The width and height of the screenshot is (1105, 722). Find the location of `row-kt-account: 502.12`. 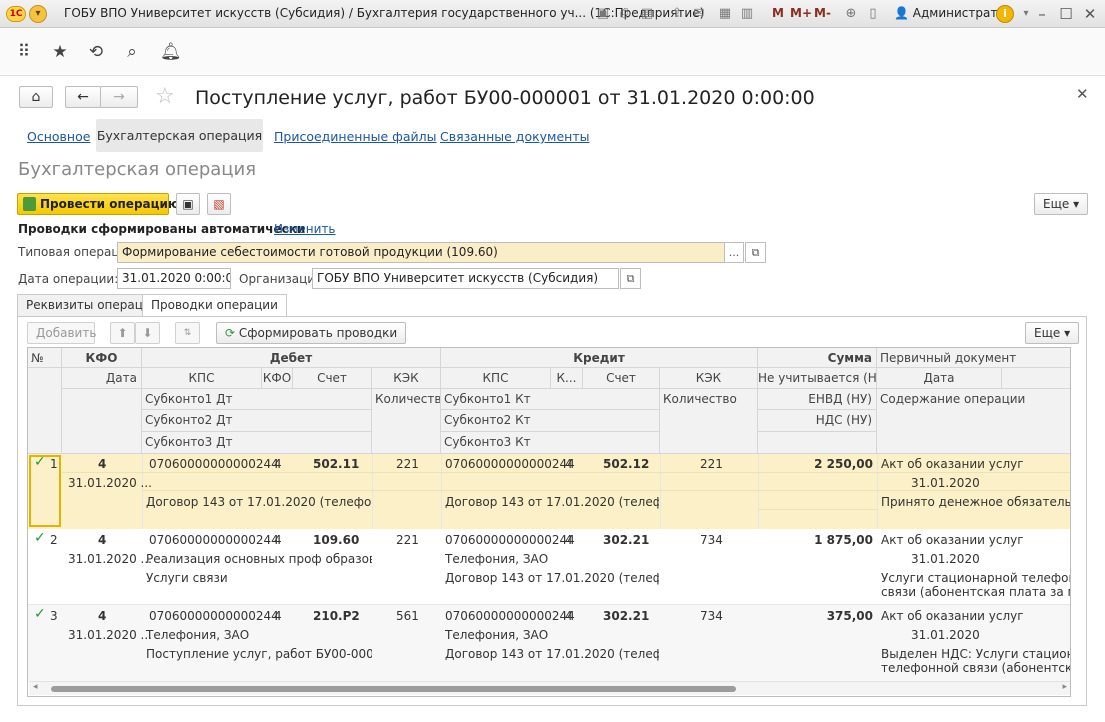

row-kt-account: 502.12 is located at coordinates (626, 464).